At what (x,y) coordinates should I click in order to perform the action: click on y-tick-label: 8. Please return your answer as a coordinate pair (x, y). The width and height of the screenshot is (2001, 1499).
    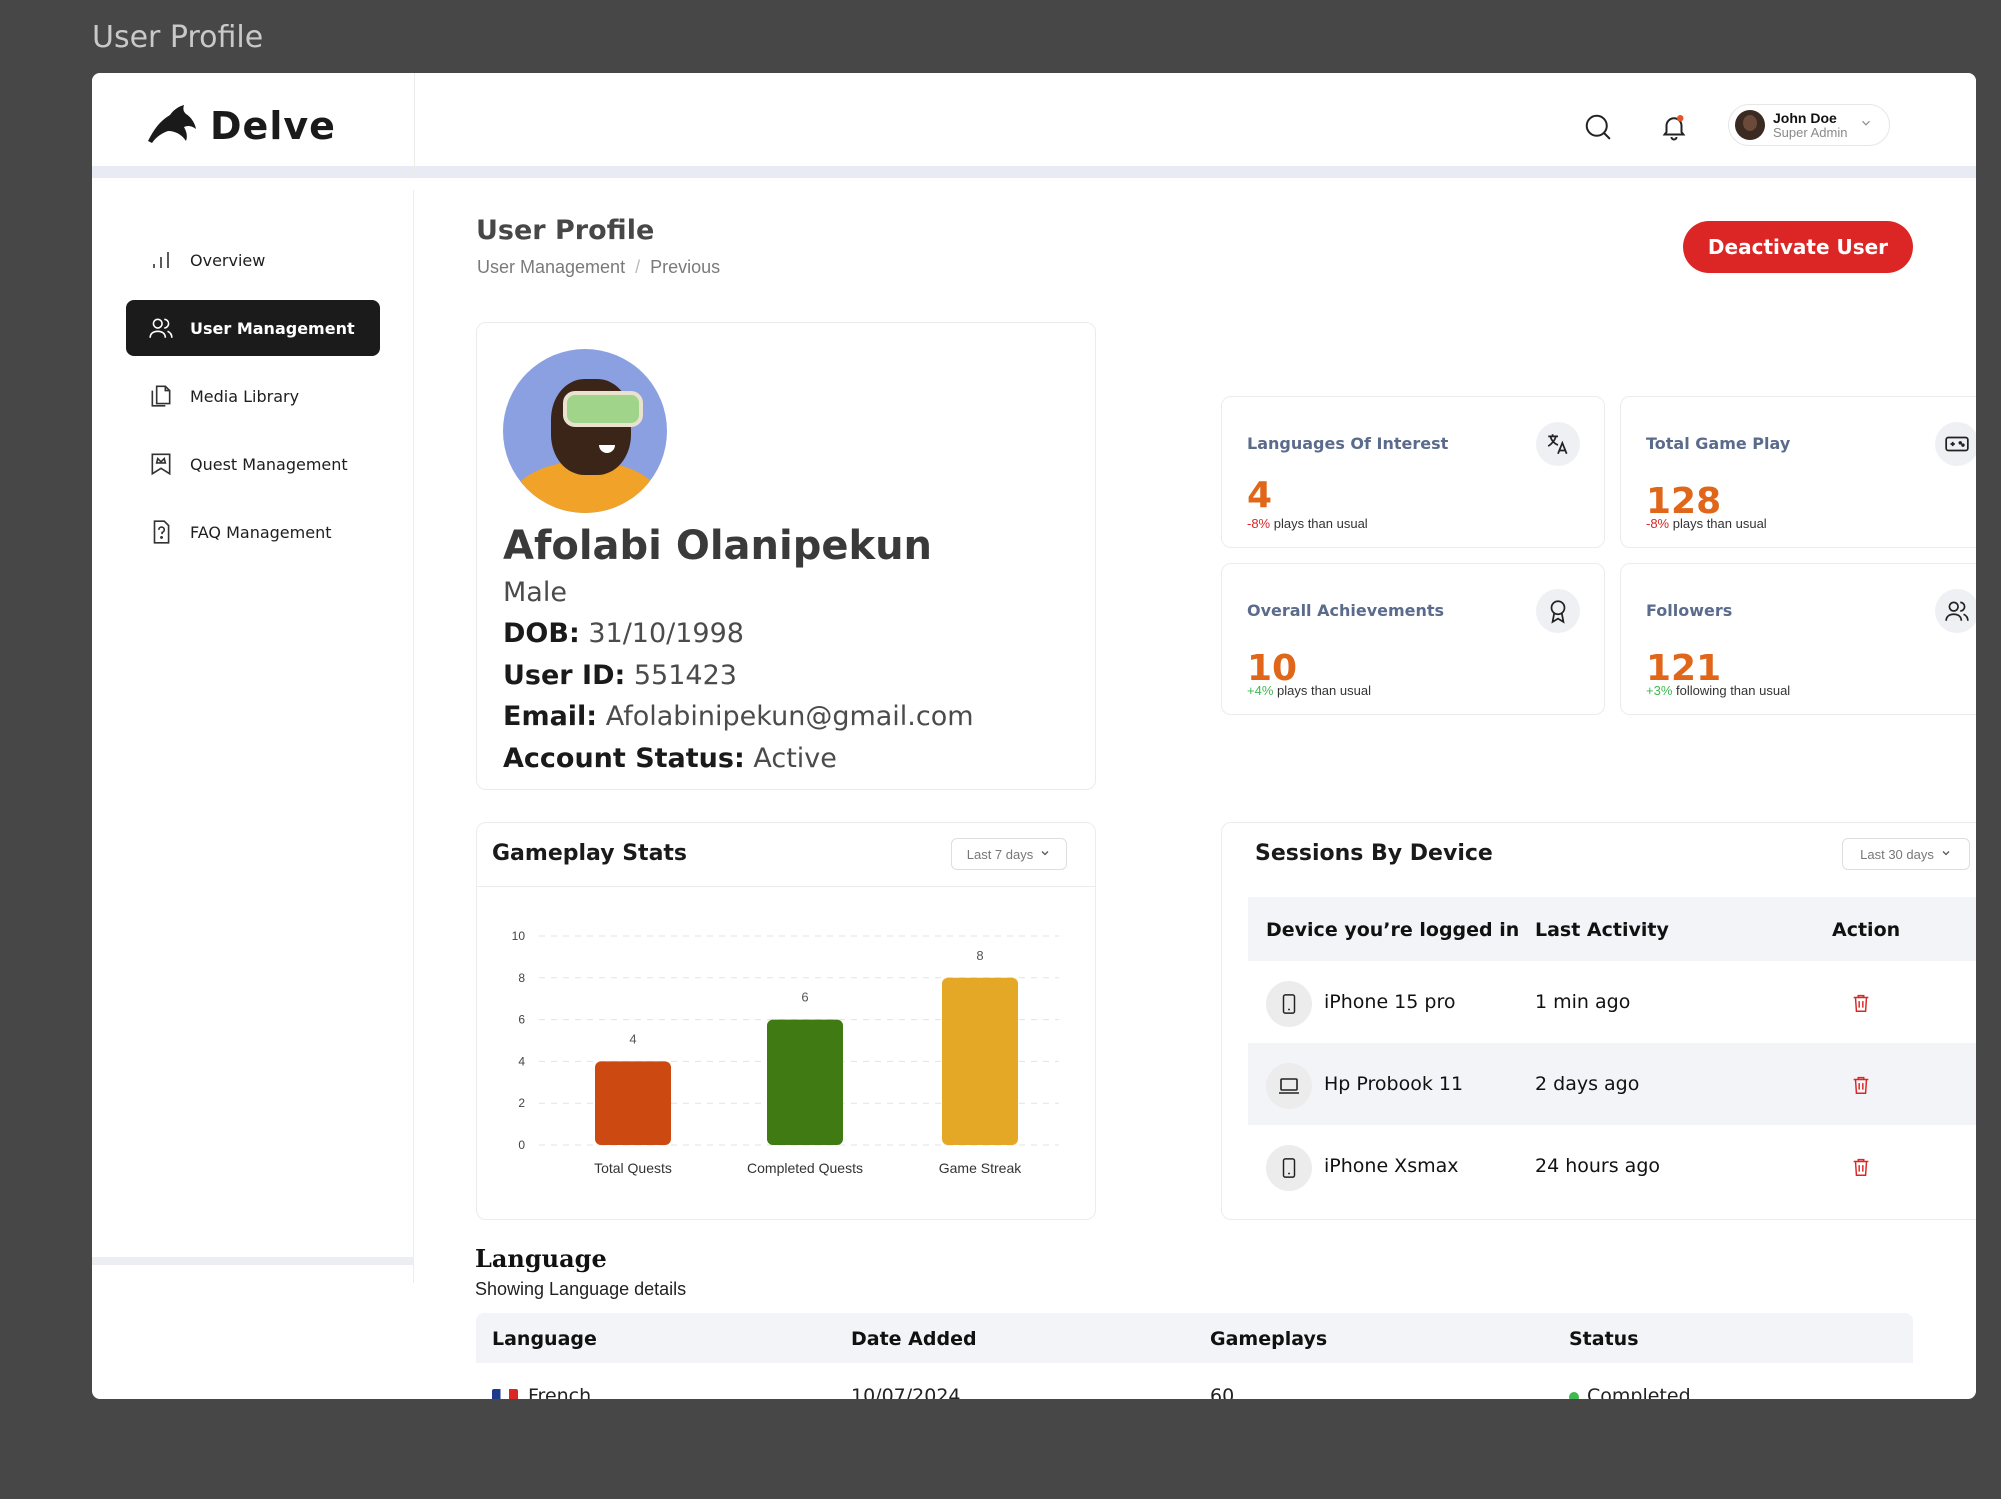
    Looking at the image, I should click on (521, 978).